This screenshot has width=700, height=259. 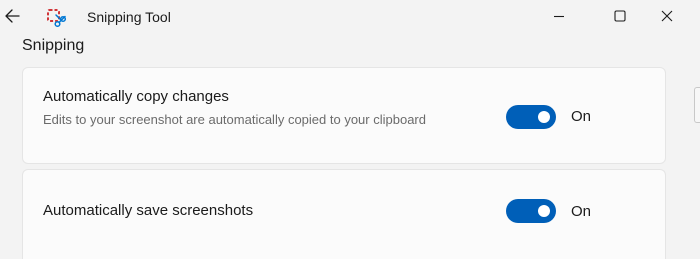 I want to click on auto-save-toggle, so click(x=531, y=211).